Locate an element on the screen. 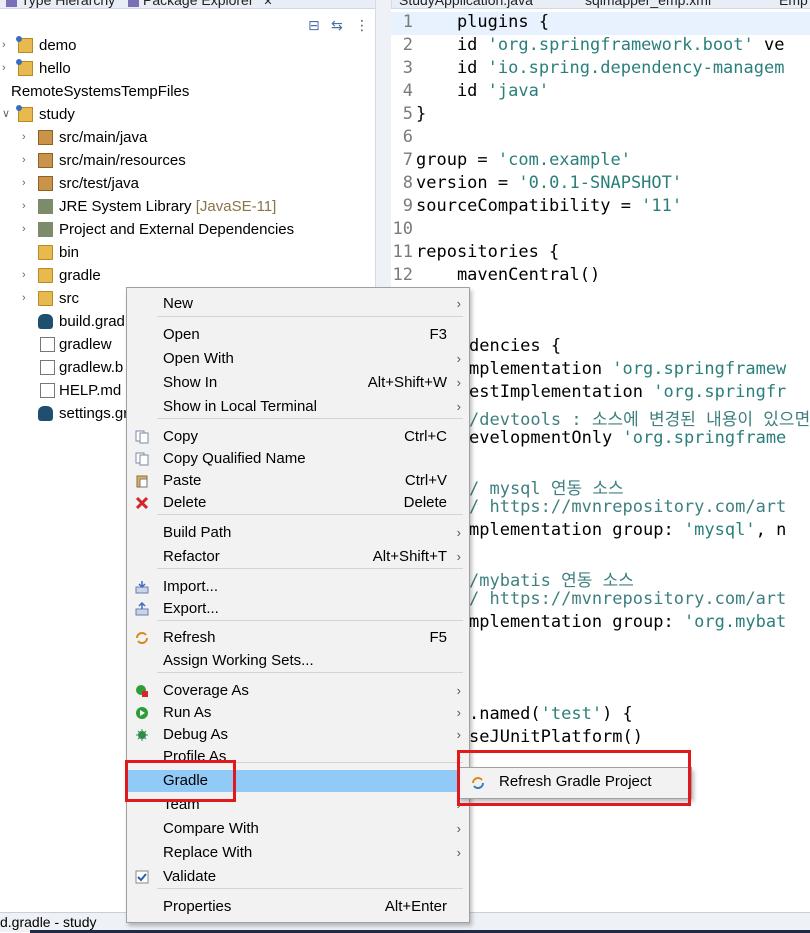  tab-sqlmapper-emp: sqlmapper_emp.xml is located at coordinates (648, 4).